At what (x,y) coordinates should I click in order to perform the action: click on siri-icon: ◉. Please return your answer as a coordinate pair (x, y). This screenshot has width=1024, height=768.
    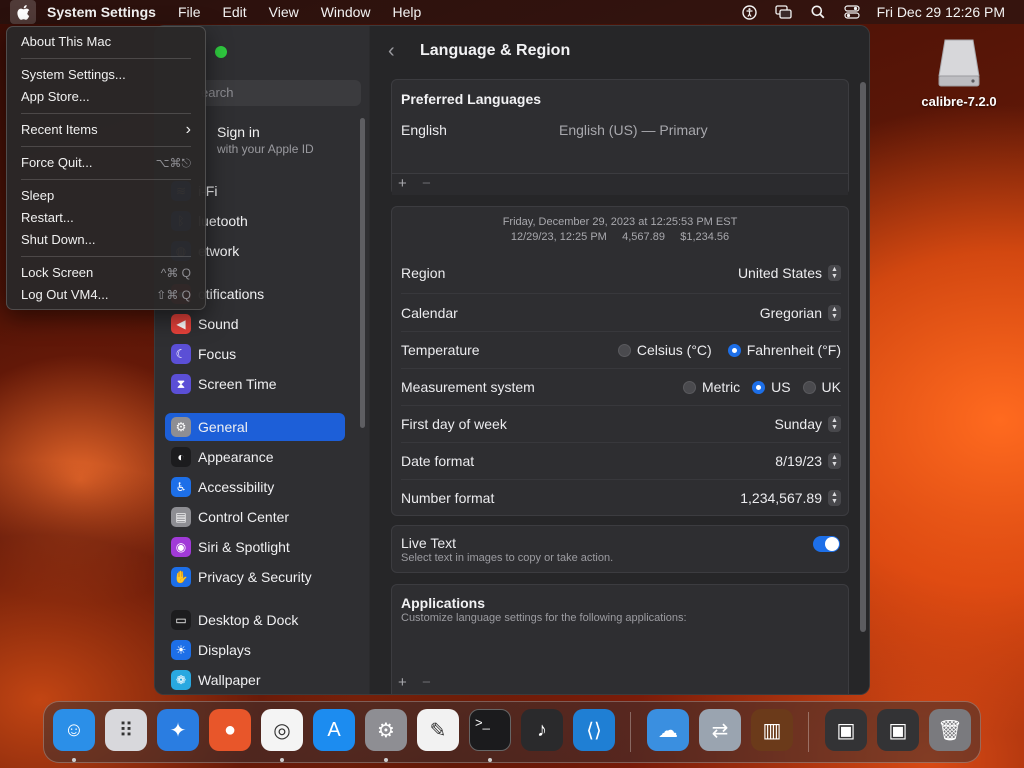
    Looking at the image, I should click on (181, 547).